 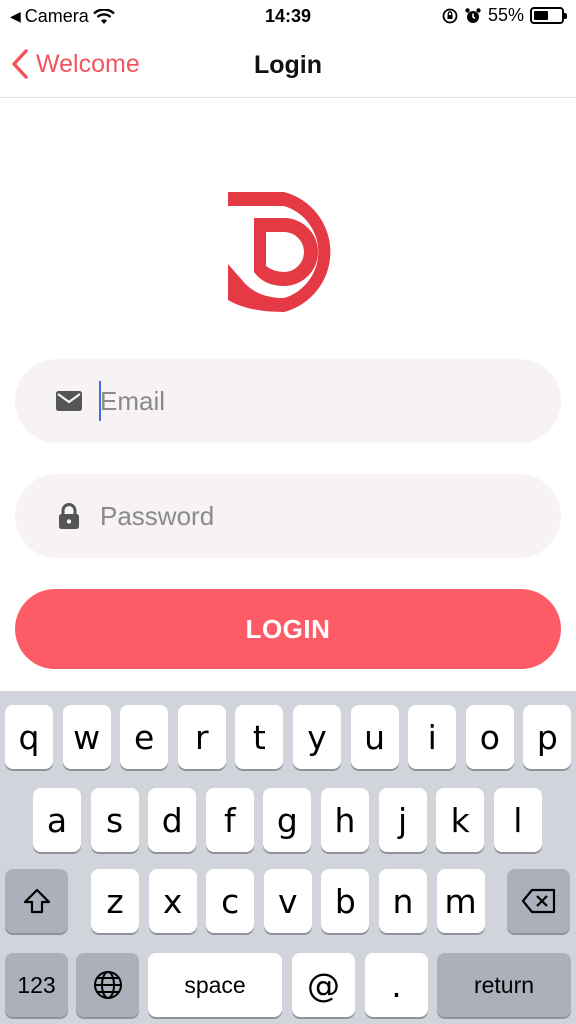 What do you see at coordinates (287, 820) in the screenshot?
I see `letter-key: g` at bounding box center [287, 820].